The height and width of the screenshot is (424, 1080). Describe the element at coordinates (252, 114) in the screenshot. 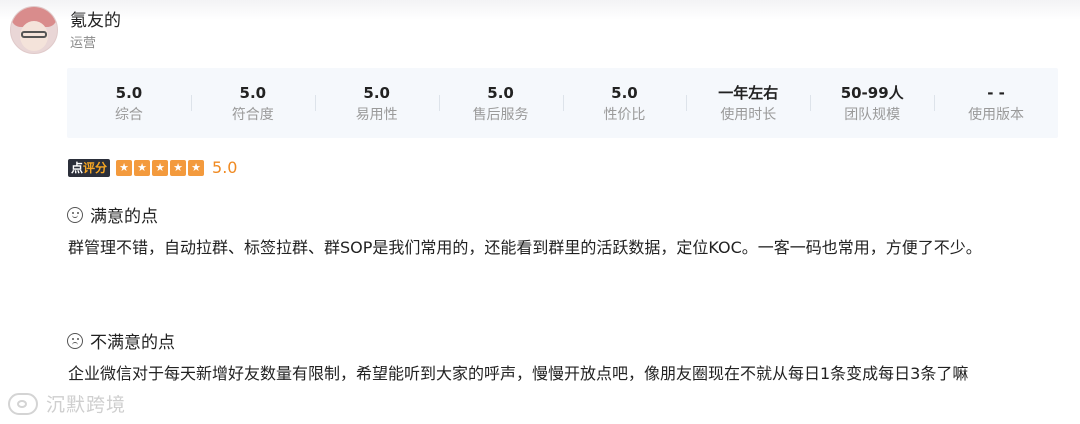

I see `stat-label: 符合度` at that location.